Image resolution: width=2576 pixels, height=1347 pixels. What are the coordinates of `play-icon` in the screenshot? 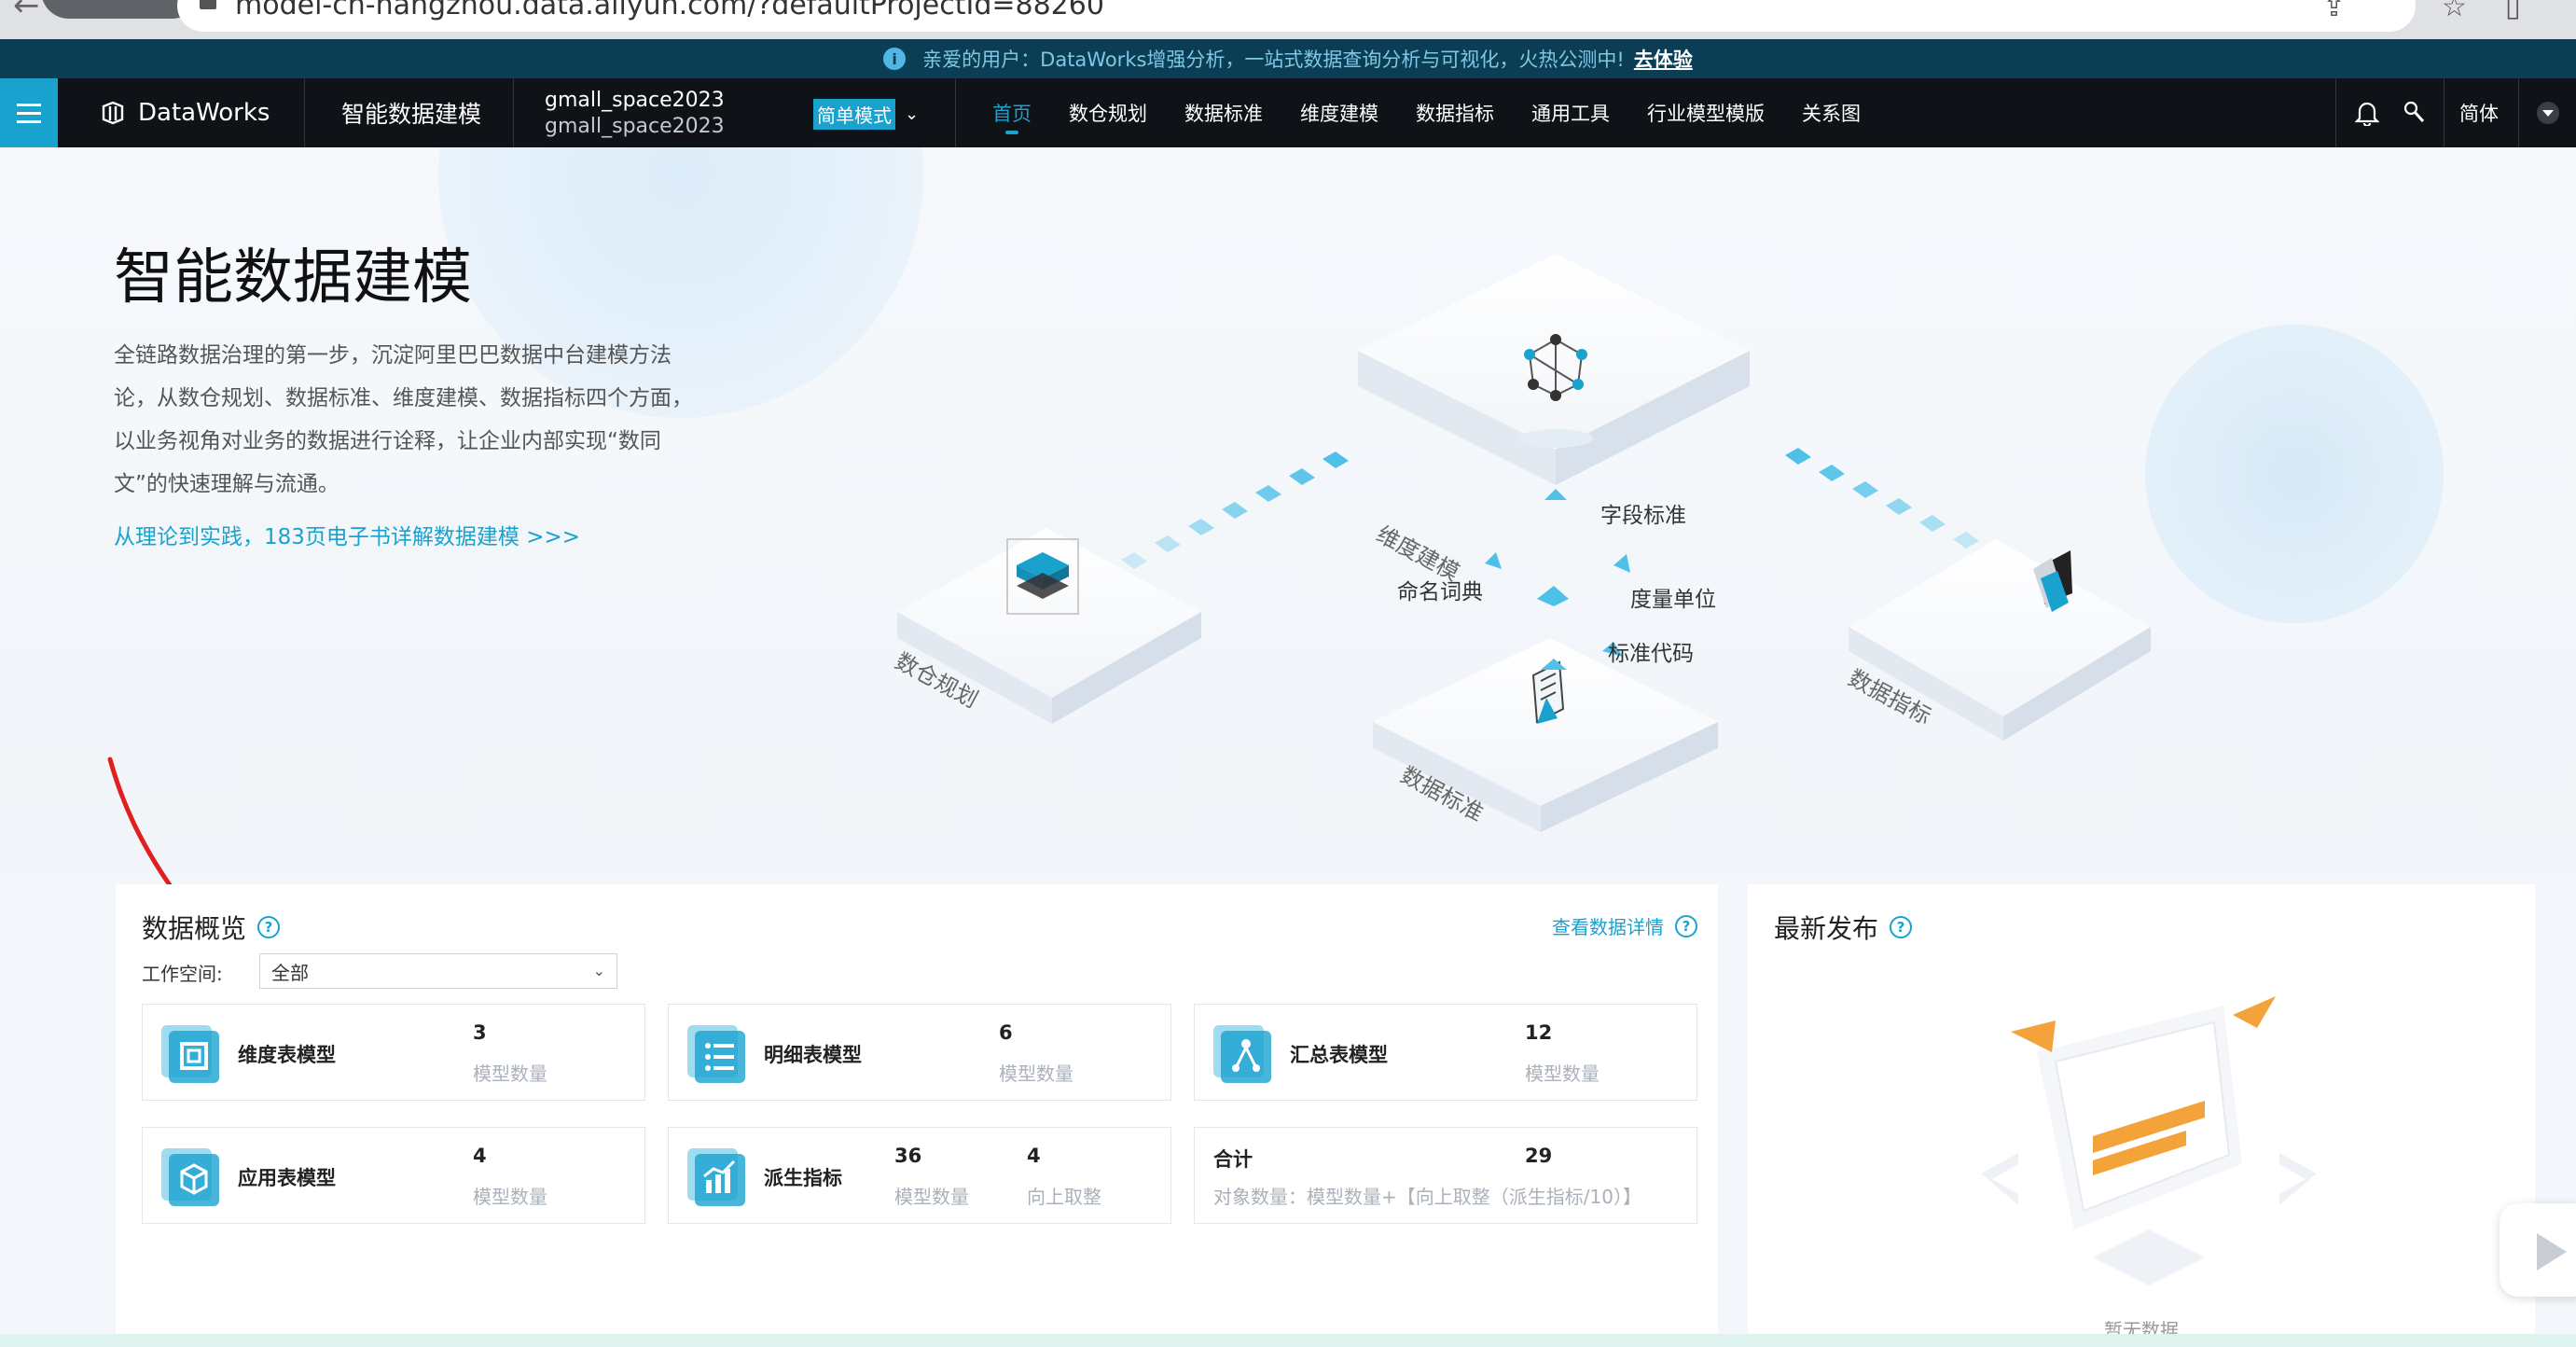 It's located at (2552, 1252).